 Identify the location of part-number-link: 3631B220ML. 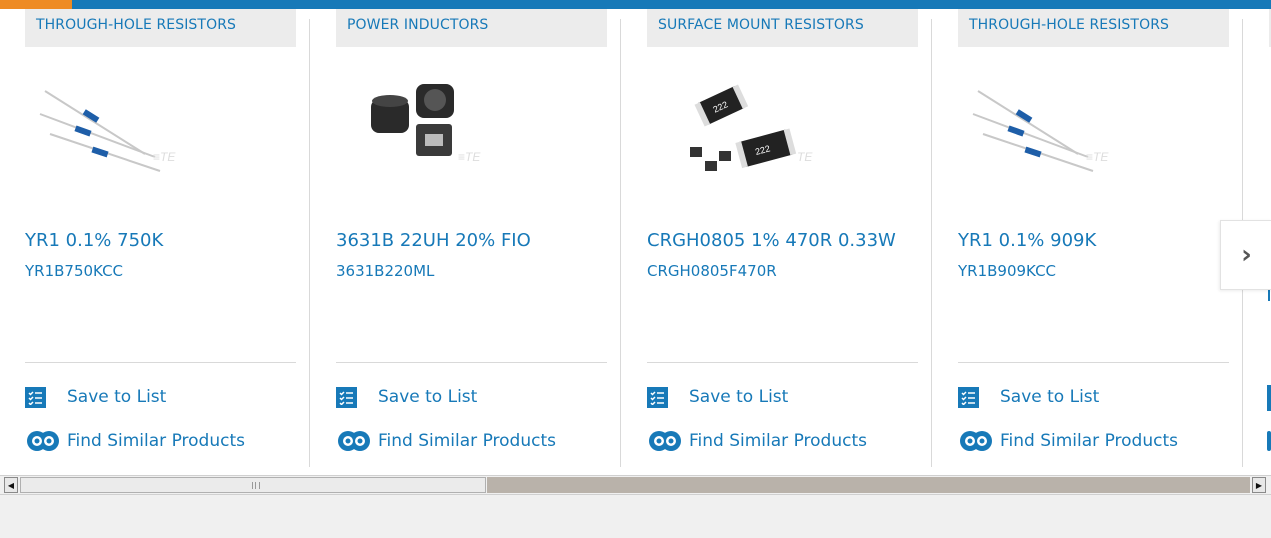
(385, 271).